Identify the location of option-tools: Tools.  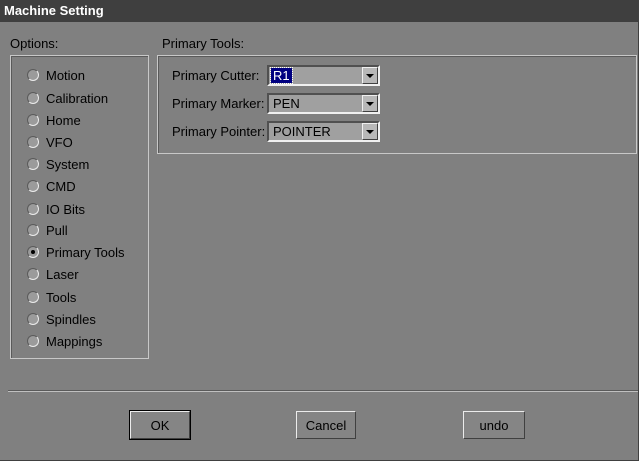
(51, 297).